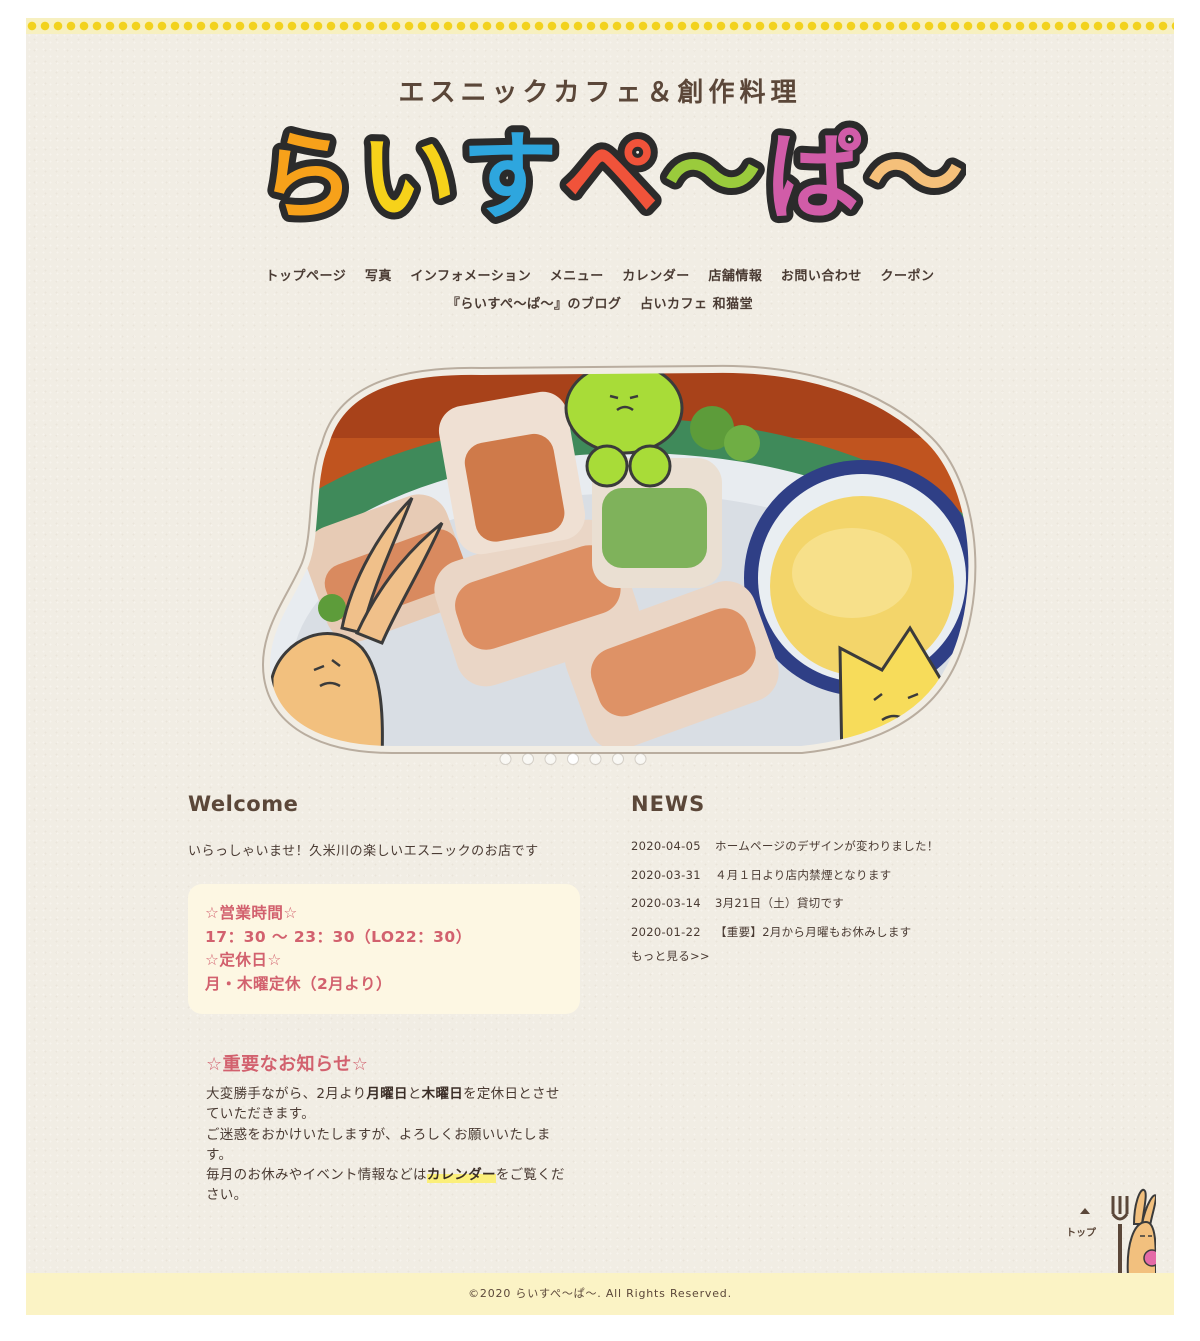  I want to click on welcome-text: いらっしゃいませ！久米川の楽しいエスニックのお店です, so click(363, 851).